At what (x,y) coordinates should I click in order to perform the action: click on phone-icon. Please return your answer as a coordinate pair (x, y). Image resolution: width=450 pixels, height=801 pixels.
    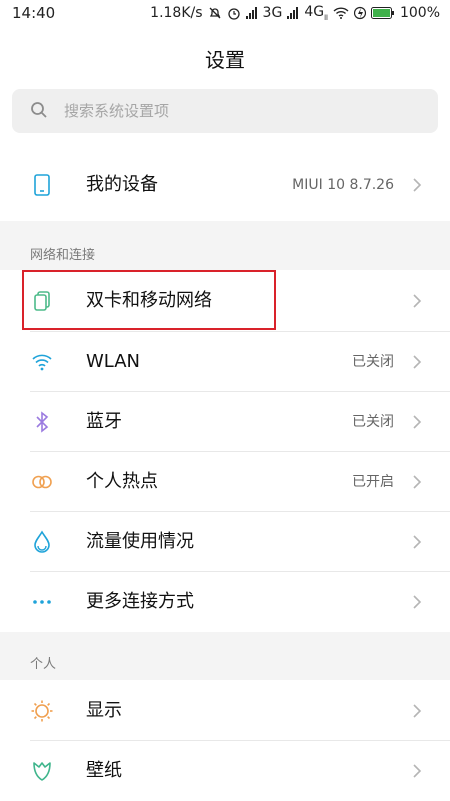
    Looking at the image, I should click on (42, 185).